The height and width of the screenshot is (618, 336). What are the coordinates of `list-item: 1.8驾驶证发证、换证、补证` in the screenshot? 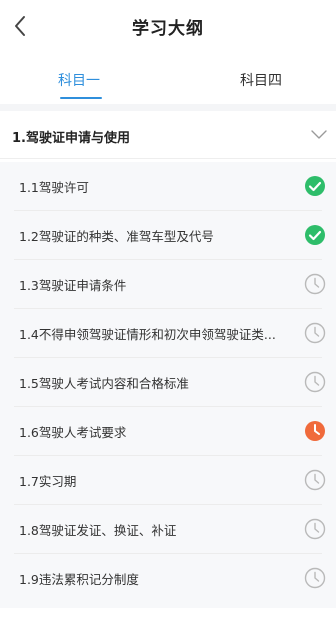 It's located at (168, 529).